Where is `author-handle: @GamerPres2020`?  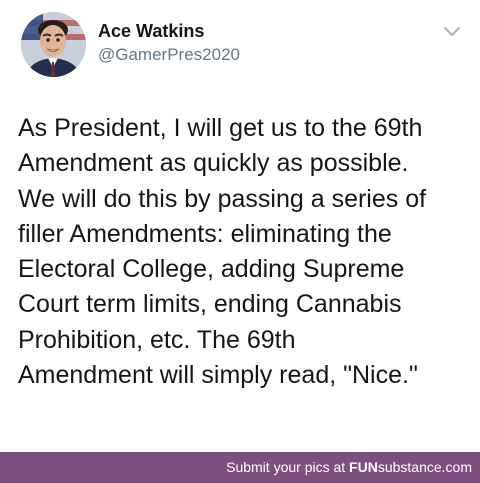
author-handle: @GamerPres2020 is located at coordinates (169, 55).